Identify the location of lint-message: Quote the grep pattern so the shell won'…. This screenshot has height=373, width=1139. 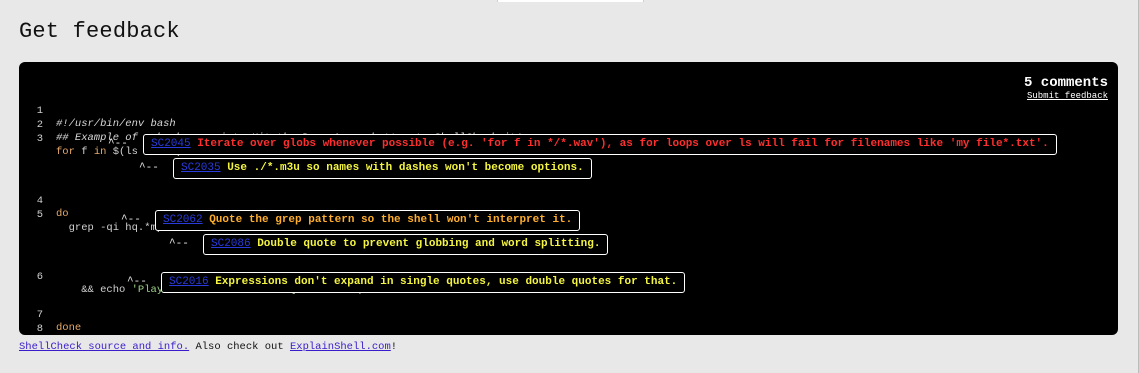
(387, 220).